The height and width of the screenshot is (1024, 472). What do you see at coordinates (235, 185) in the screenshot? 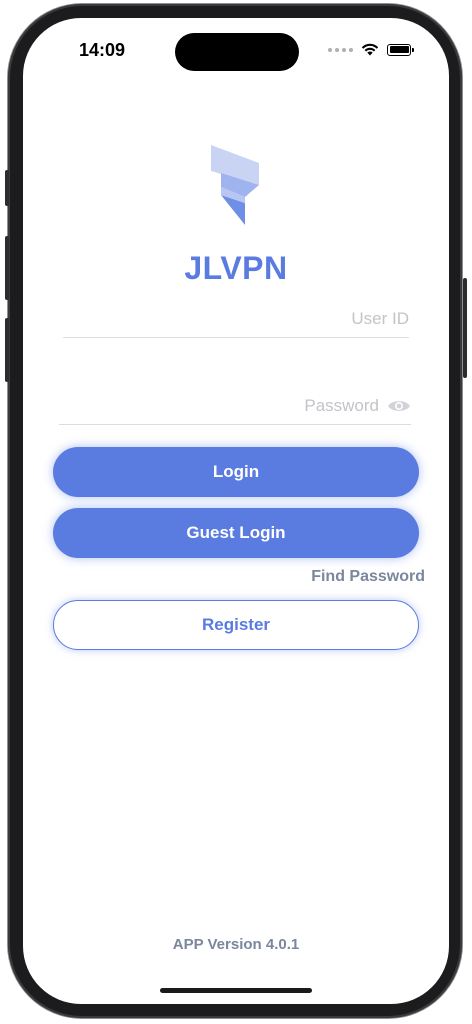
I see `jlvpn-logo-icon` at bounding box center [235, 185].